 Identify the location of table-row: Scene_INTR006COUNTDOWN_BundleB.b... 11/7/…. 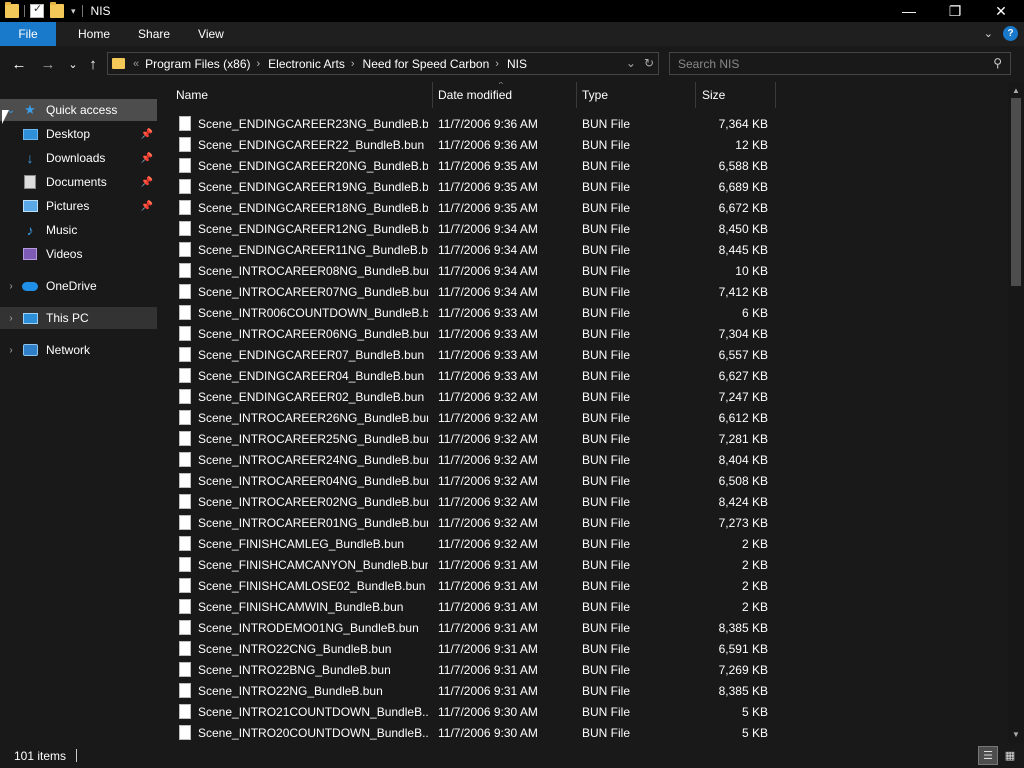
(582, 312).